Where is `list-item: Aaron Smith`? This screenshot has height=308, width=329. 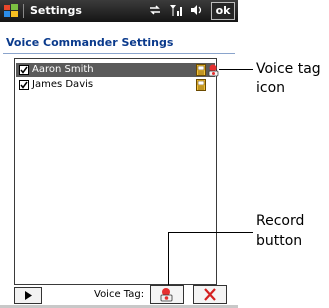 list-item: Aaron Smith is located at coordinates (117, 70).